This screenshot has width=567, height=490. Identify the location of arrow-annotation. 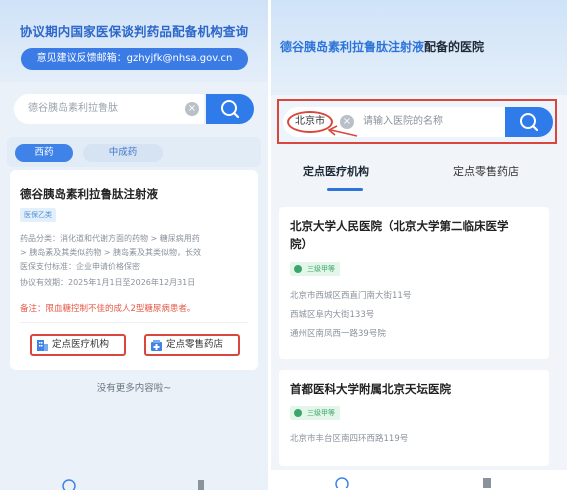
(342, 131).